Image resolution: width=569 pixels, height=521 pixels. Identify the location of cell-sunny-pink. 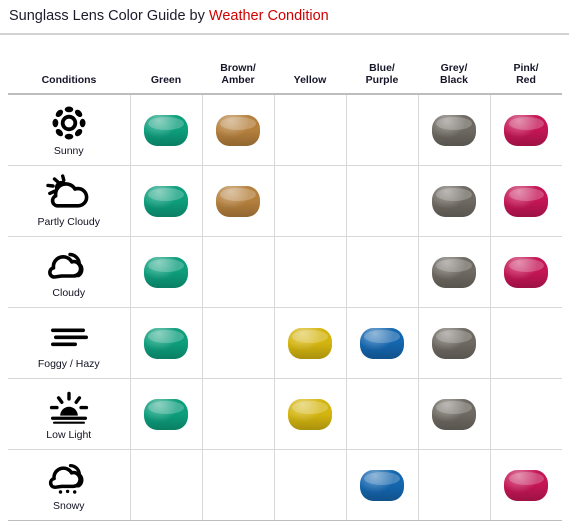
(525, 130).